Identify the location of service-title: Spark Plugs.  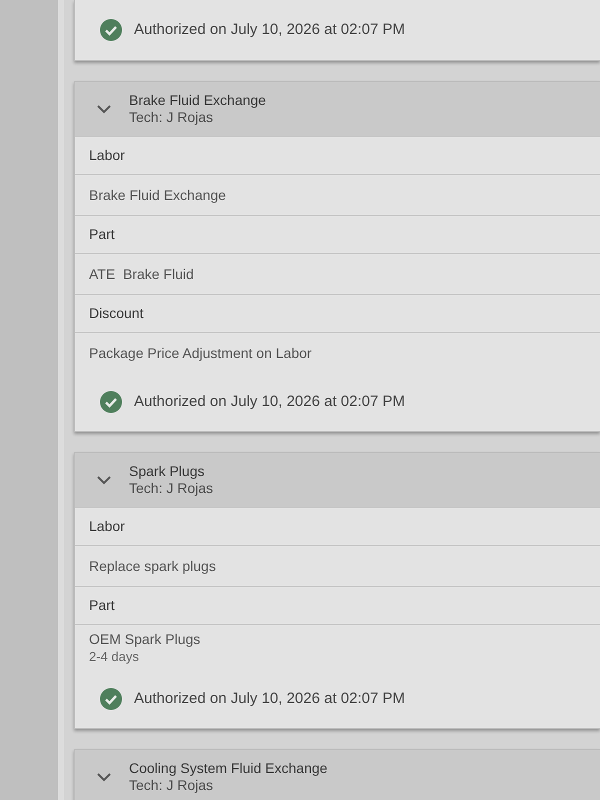
(166, 471).